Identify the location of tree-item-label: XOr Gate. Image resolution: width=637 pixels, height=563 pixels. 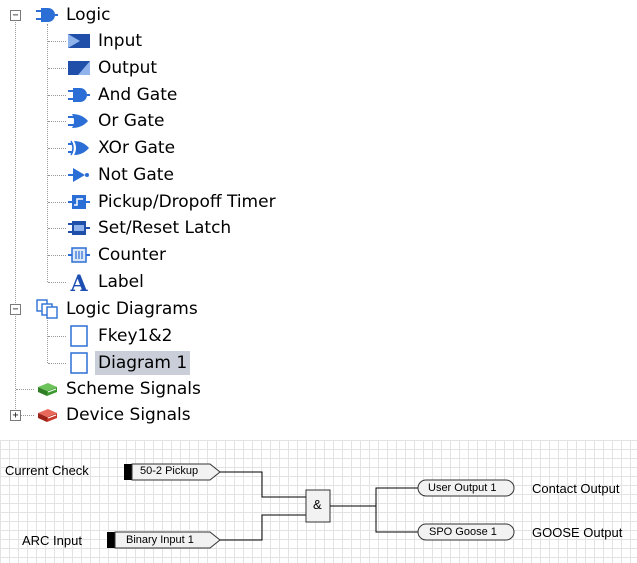
(137, 148).